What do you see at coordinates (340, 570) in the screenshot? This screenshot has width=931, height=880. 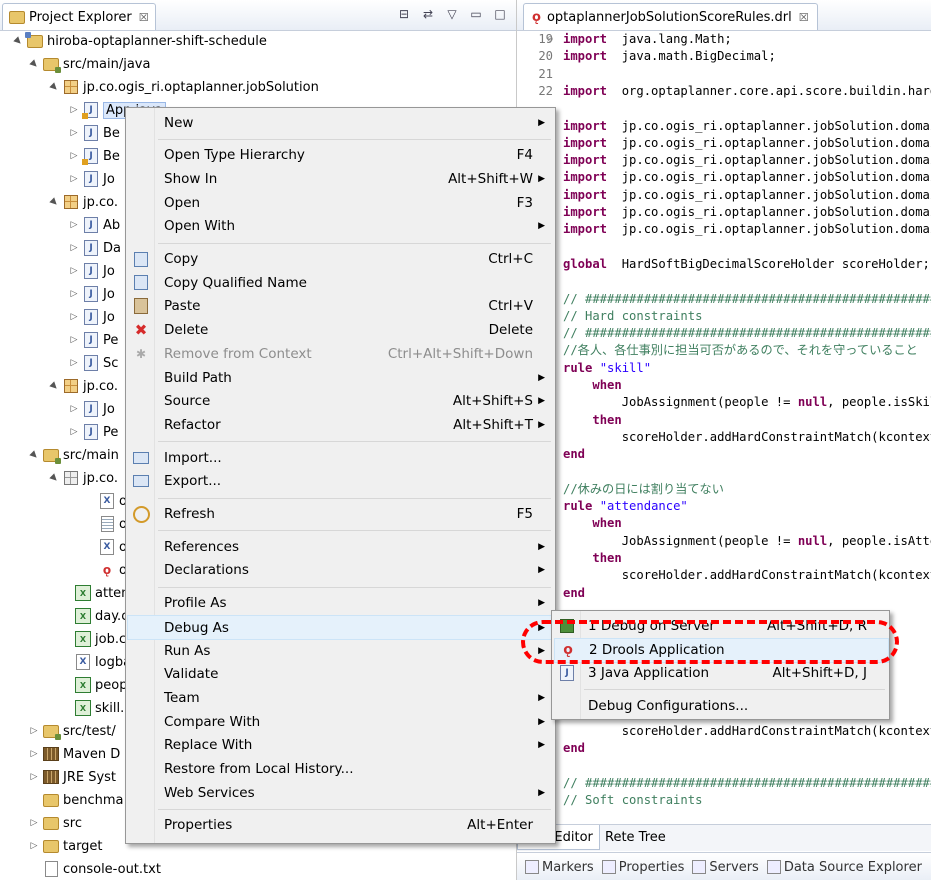 I see `menu-item-declarations: Declarations ▶` at bounding box center [340, 570].